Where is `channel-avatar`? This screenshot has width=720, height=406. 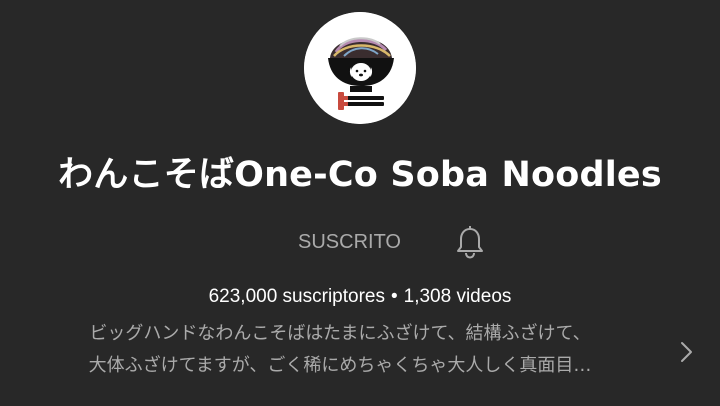 channel-avatar is located at coordinates (360, 68).